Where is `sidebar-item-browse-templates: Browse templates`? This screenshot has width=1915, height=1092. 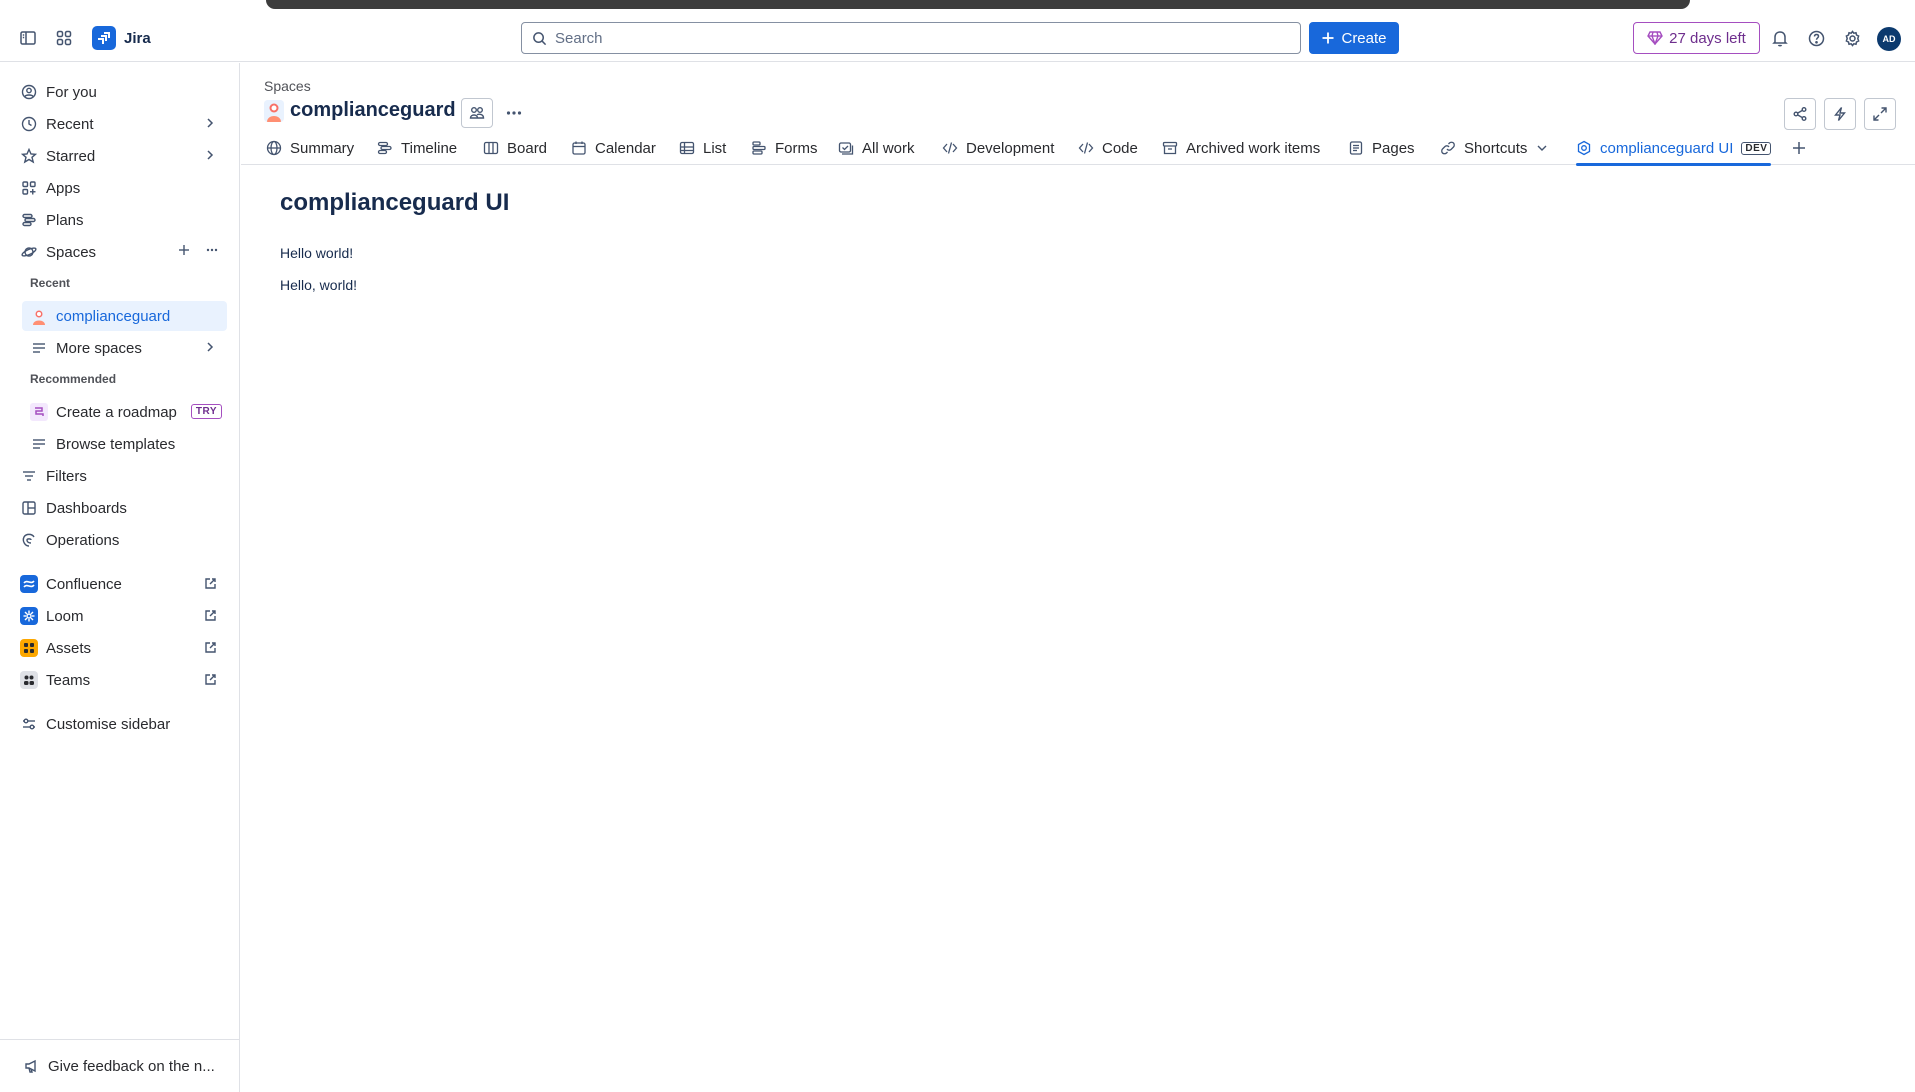 sidebar-item-browse-templates: Browse templates is located at coordinates (124, 444).